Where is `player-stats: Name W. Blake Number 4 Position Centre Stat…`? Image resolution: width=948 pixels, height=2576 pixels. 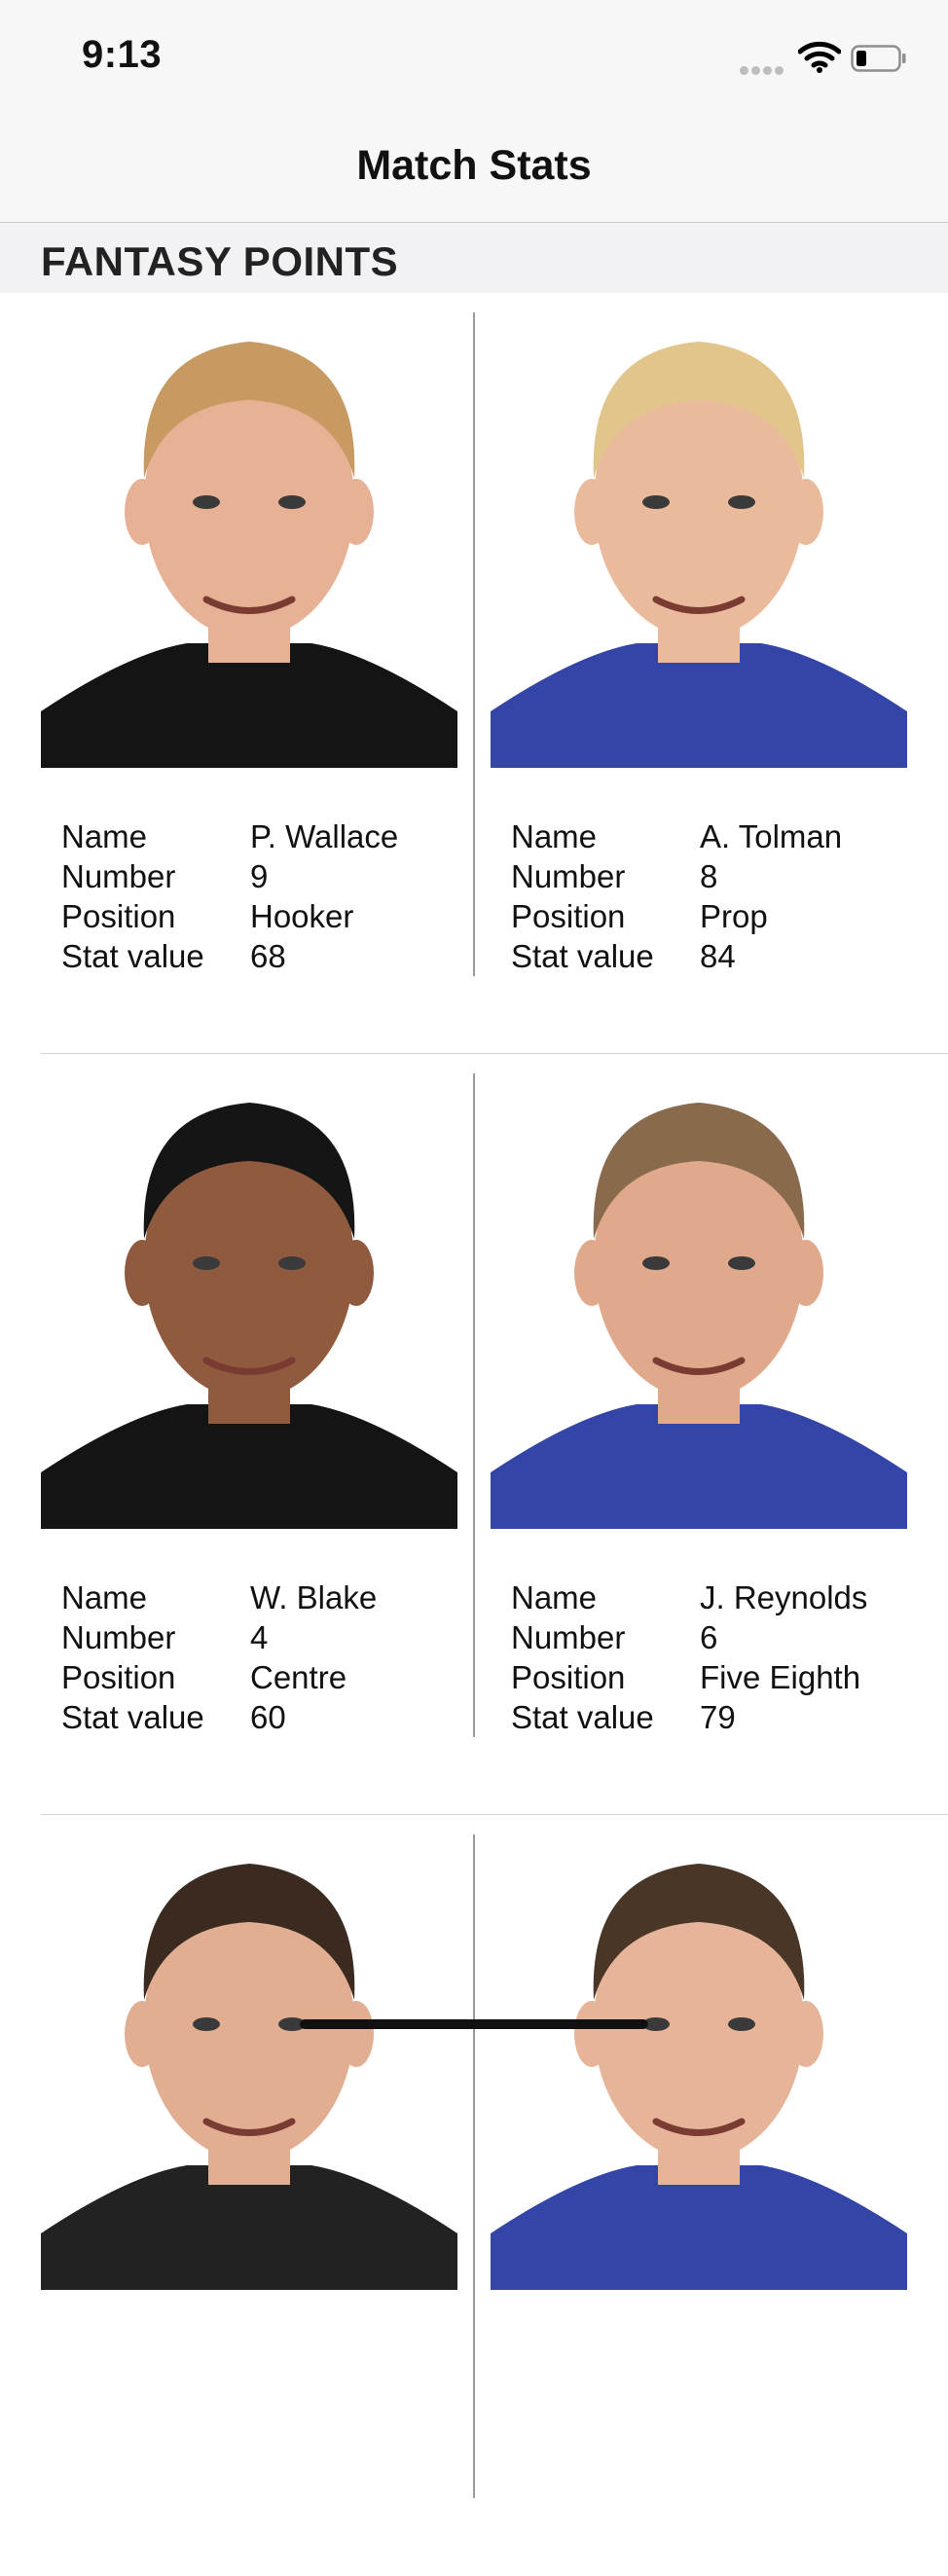 player-stats: Name W. Blake Number 4 Position Centre Stat… is located at coordinates (249, 1657).